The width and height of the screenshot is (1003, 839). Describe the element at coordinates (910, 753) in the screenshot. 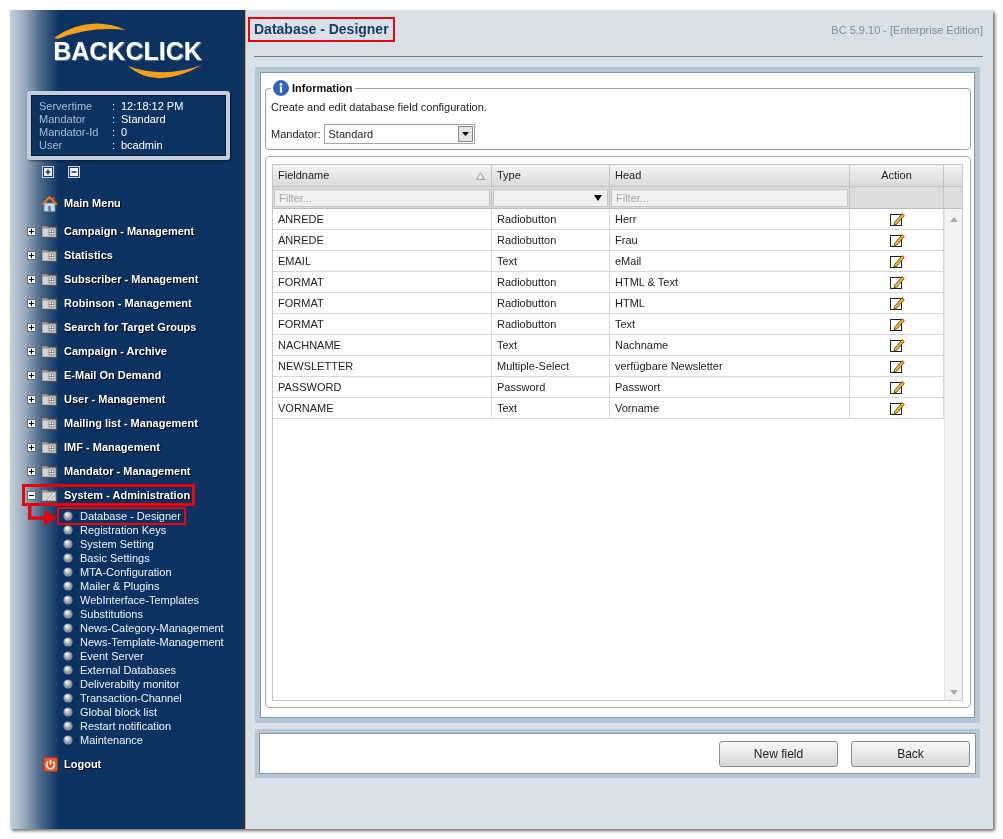

I see `action-button: Back` at that location.